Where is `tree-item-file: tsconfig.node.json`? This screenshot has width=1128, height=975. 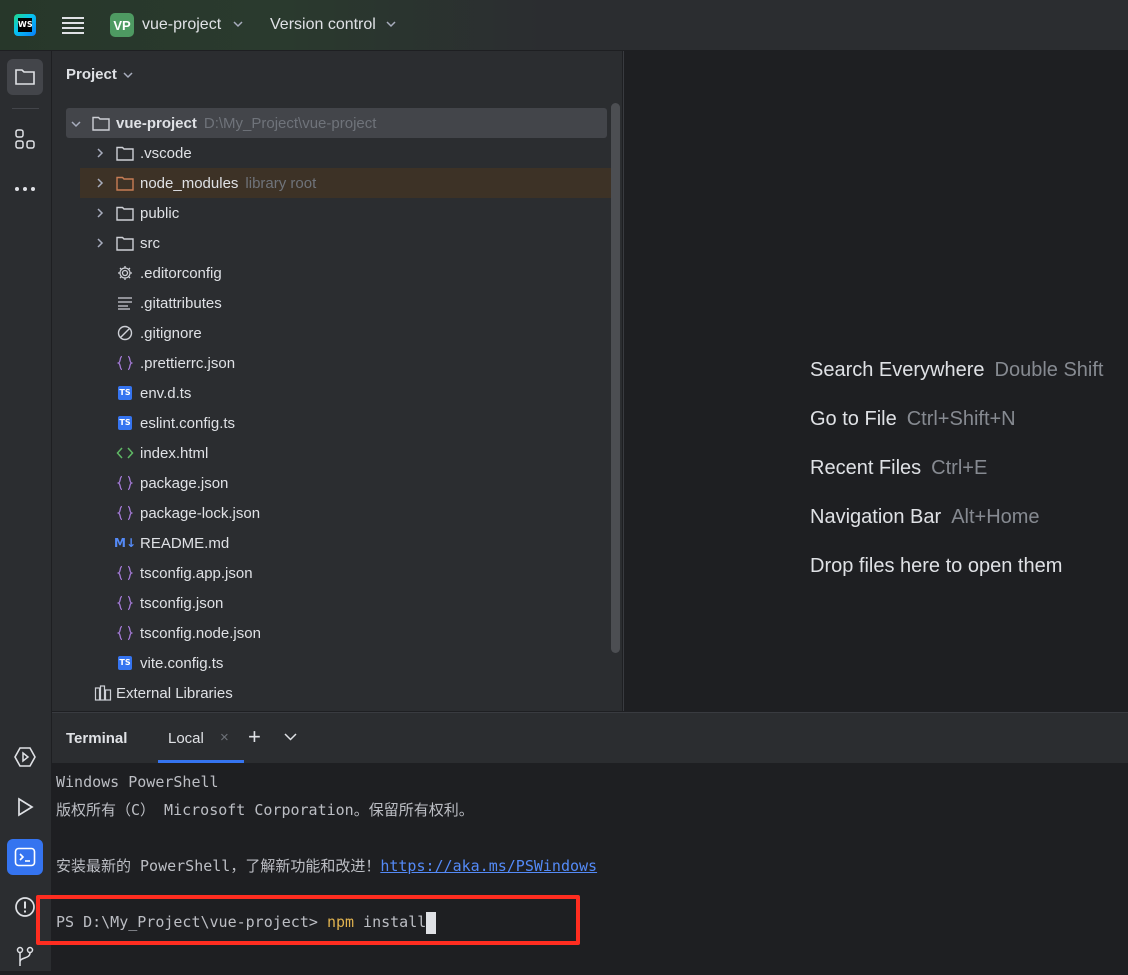 tree-item-file: tsconfig.node.json is located at coordinates (336, 633).